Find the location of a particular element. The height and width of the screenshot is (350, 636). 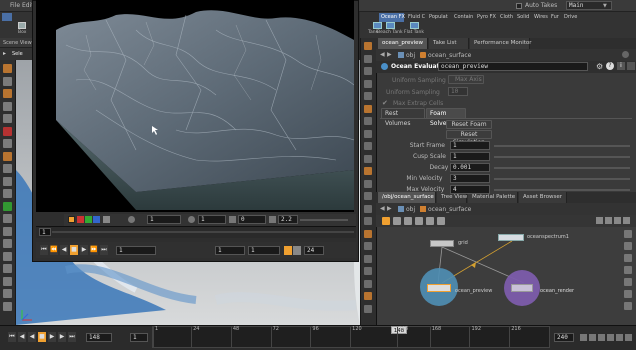

menu-arrow-icon: ▸ is located at coordinates (4, 53).